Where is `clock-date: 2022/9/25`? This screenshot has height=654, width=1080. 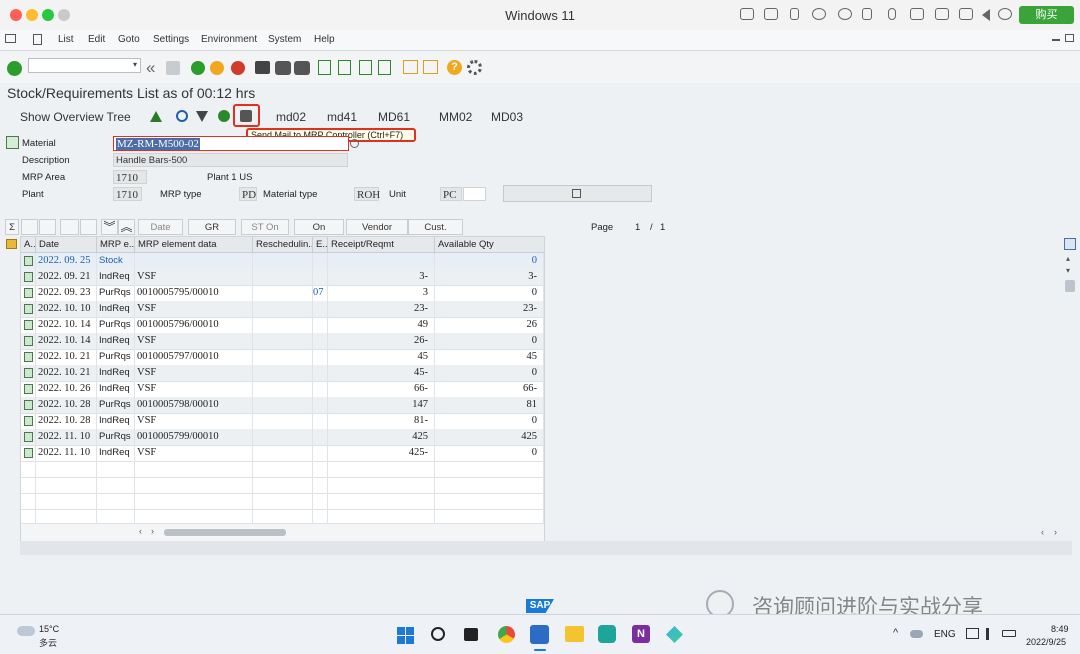 clock-date: 2022/9/25 is located at coordinates (1046, 642).